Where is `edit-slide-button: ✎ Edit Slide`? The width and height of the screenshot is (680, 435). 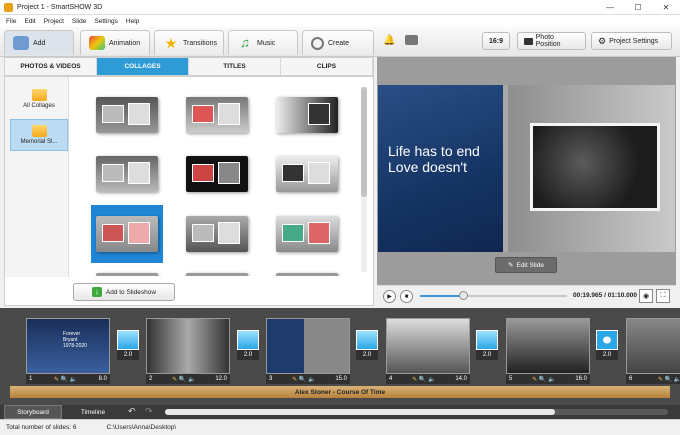
edit-slide-button: ✎ Edit Slide is located at coordinates (526, 265).